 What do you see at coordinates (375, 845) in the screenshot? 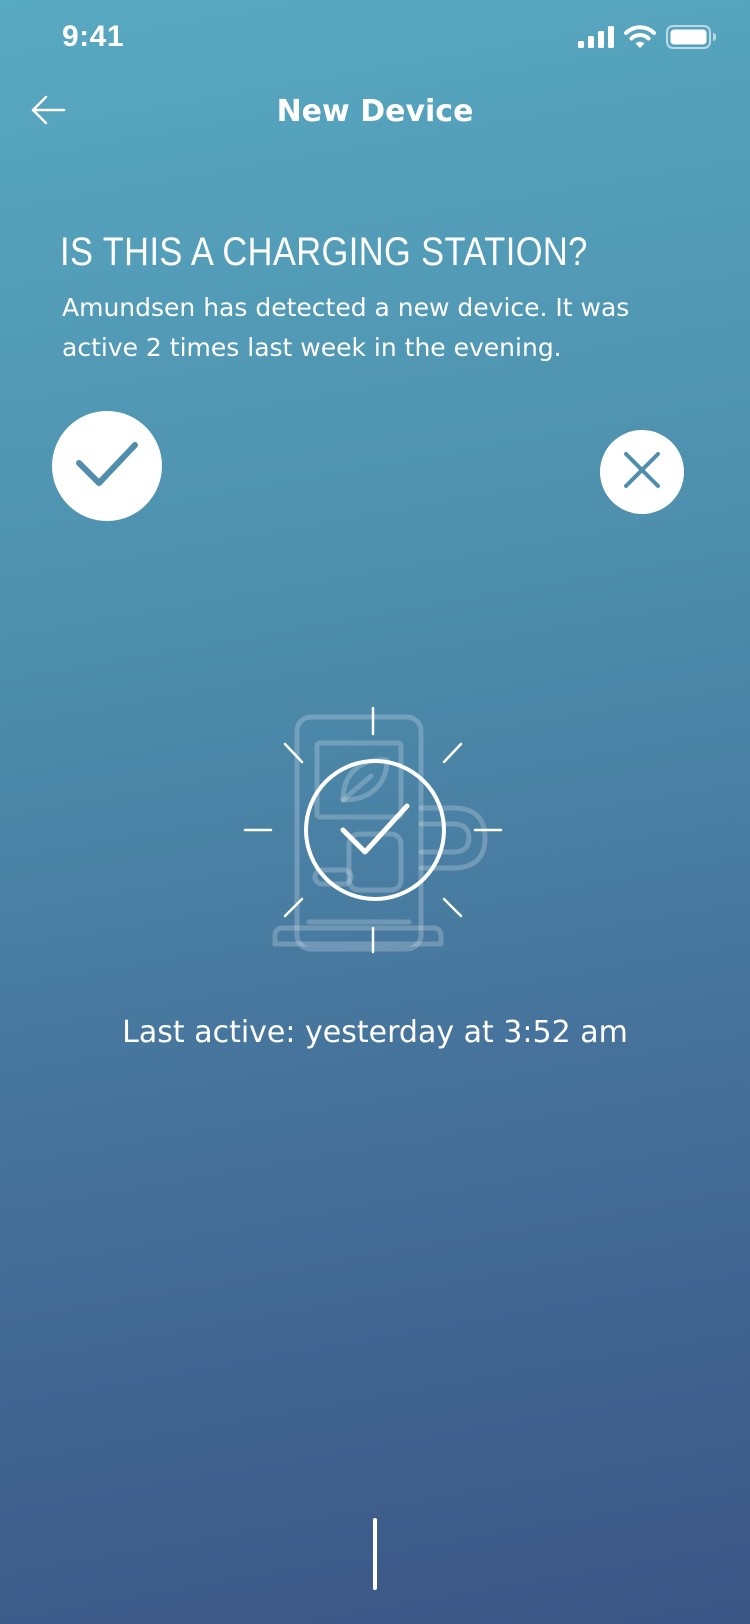
I see `charging-station-icon` at bounding box center [375, 845].